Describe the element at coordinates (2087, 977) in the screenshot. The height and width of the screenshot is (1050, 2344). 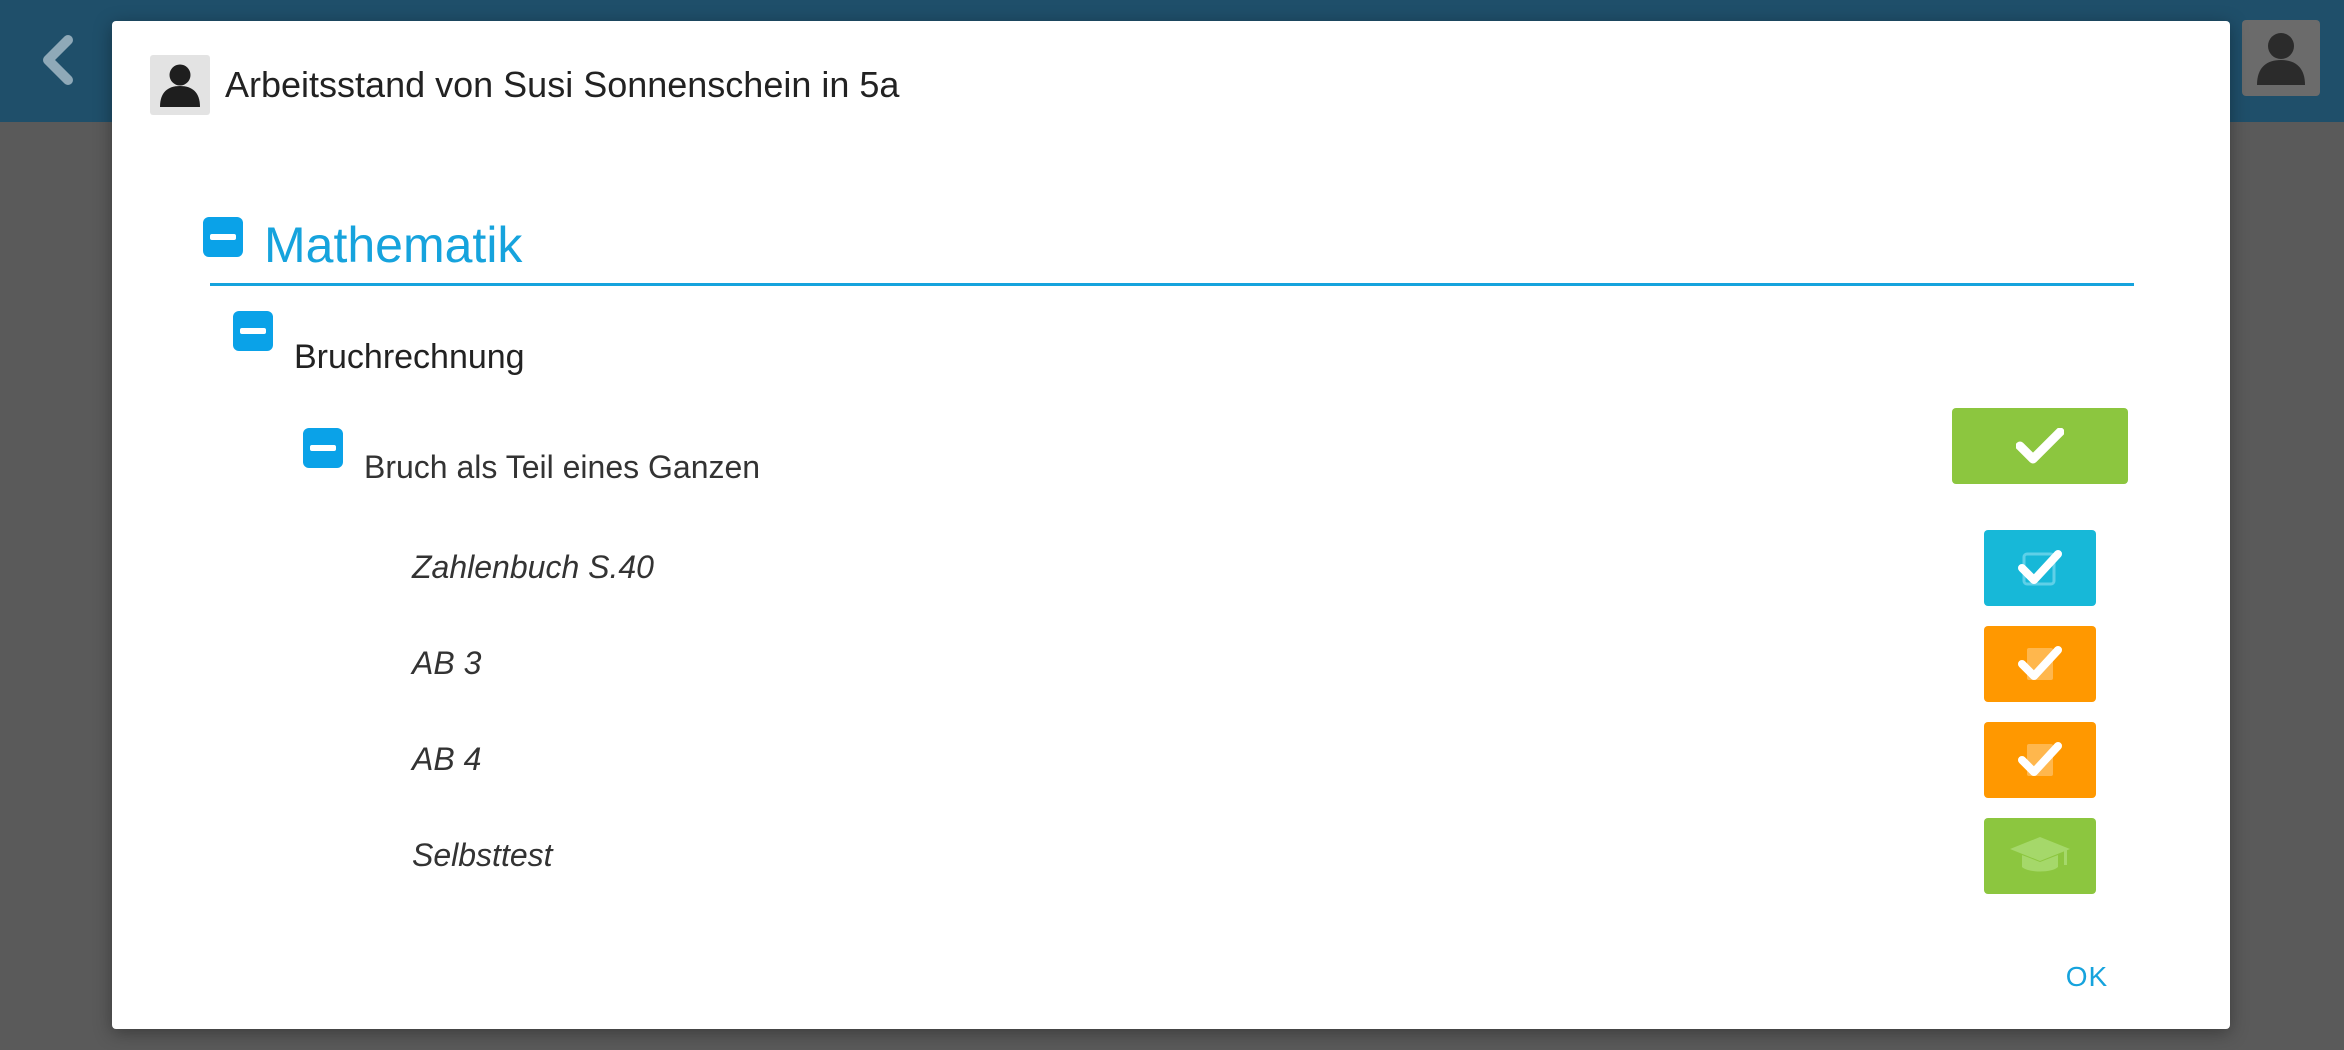
I see `ok-button: OK` at that location.